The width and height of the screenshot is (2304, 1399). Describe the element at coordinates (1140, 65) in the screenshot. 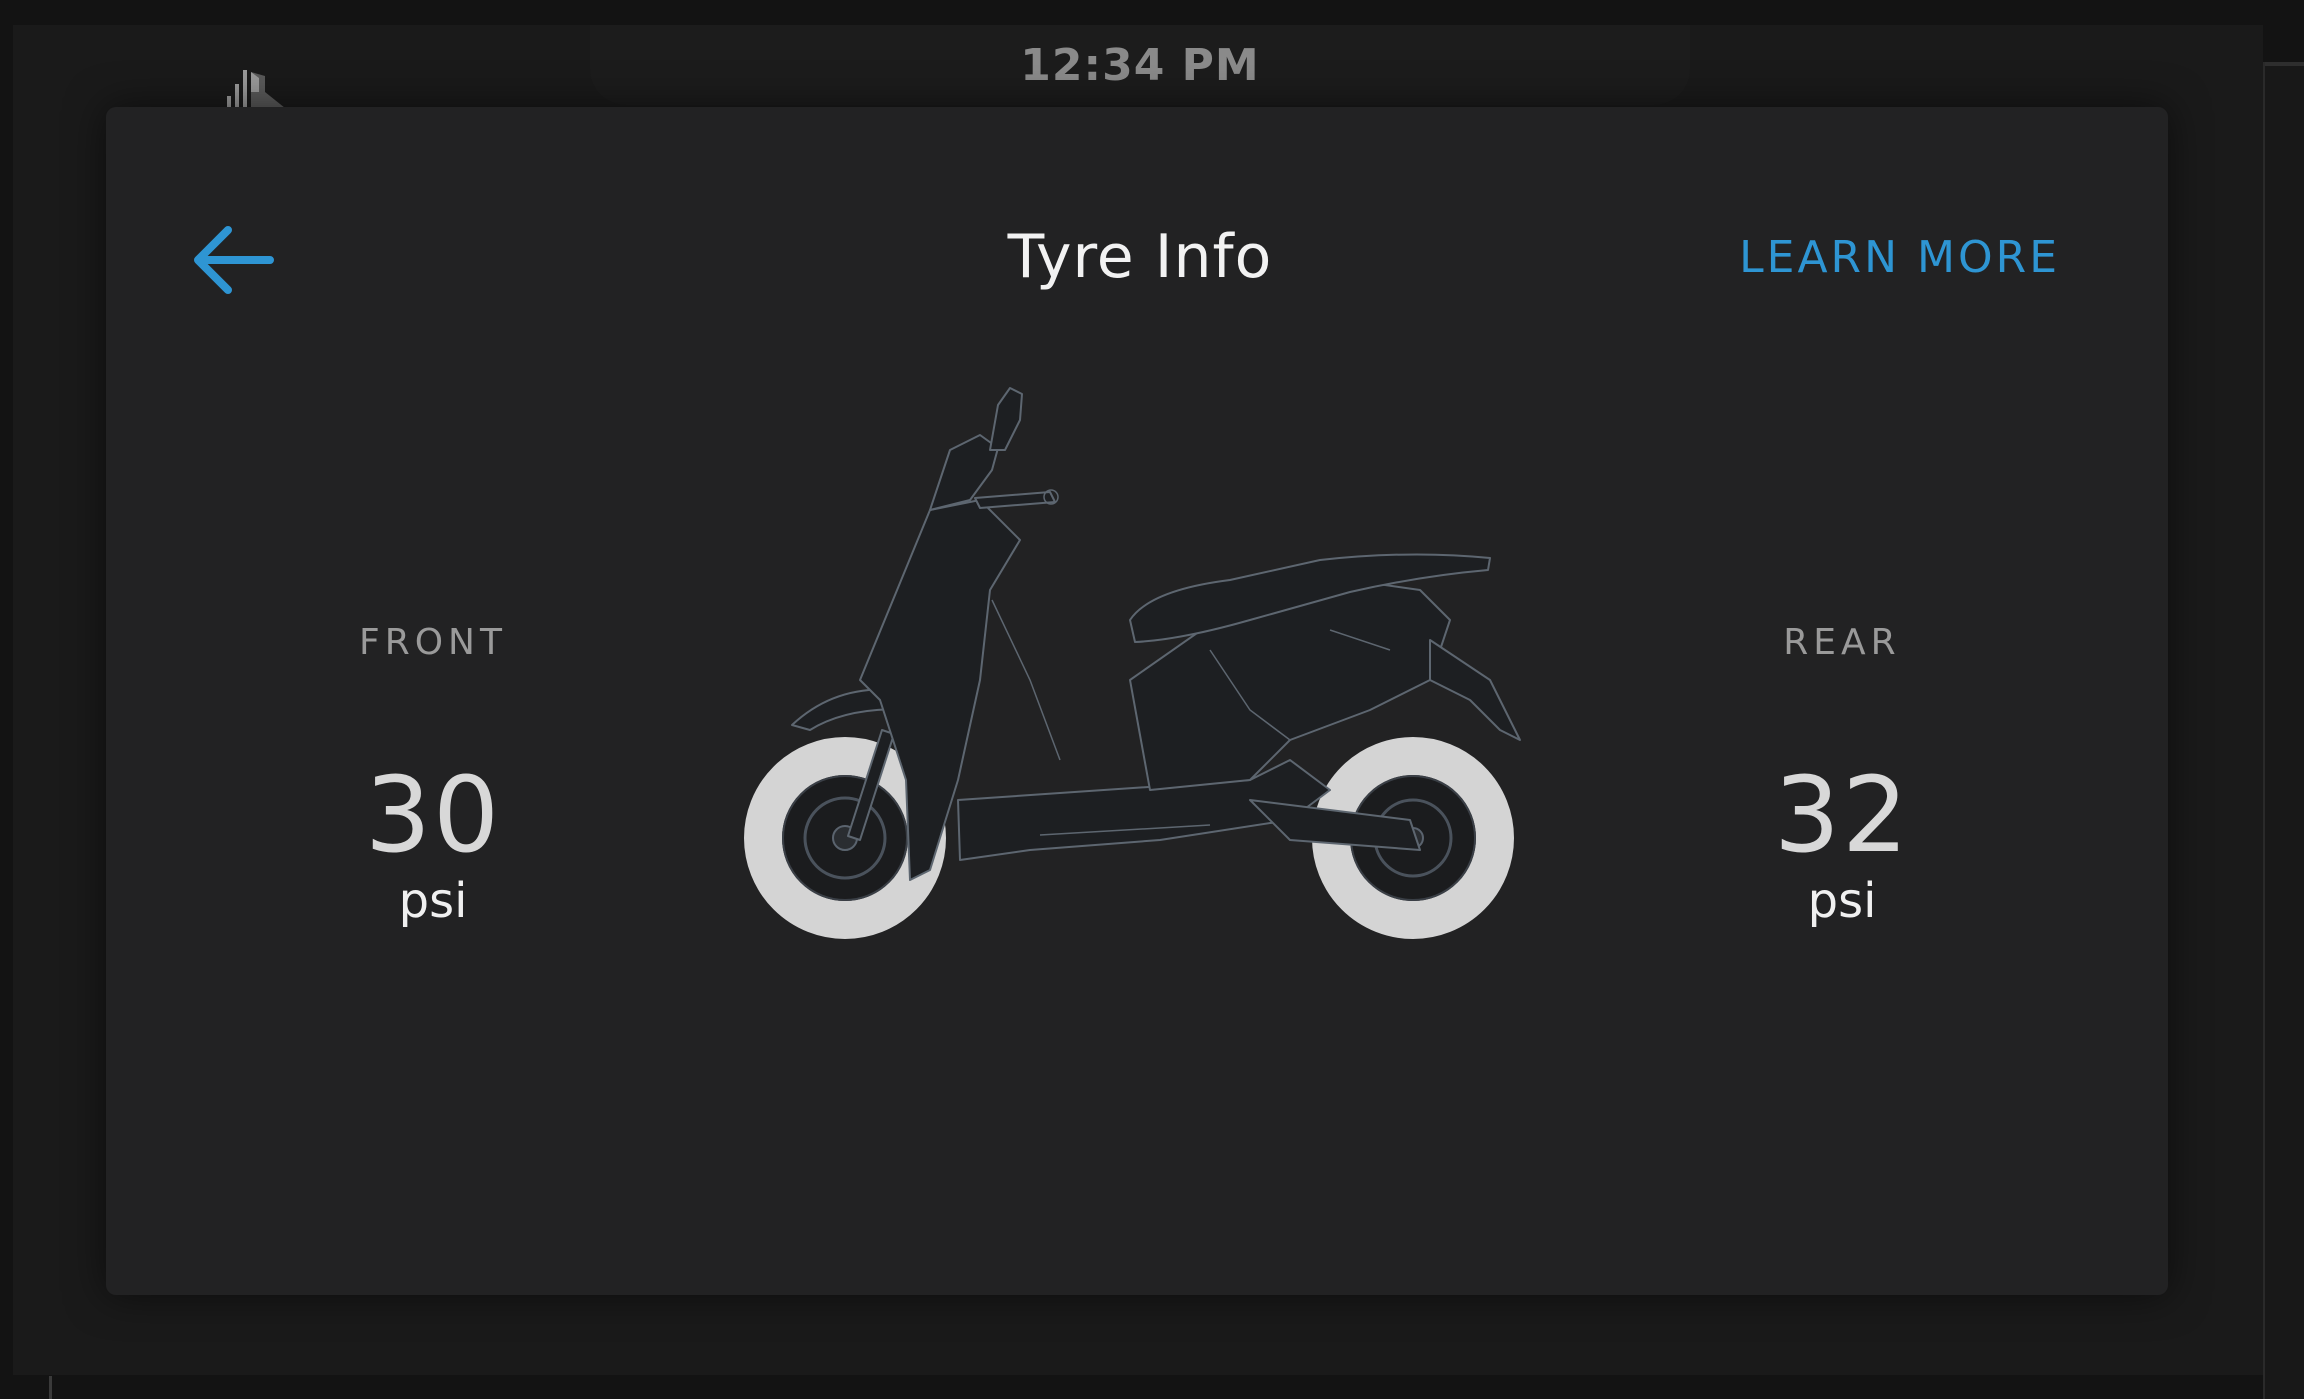

I see `status-clock: 12:34 PM` at that location.